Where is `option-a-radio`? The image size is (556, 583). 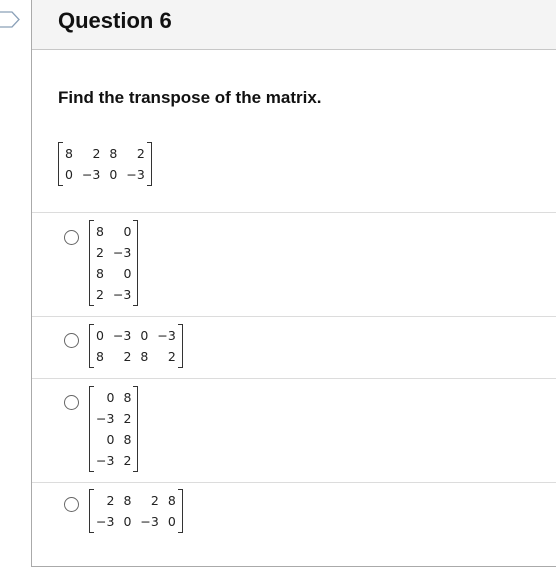 option-a-radio is located at coordinates (71, 237).